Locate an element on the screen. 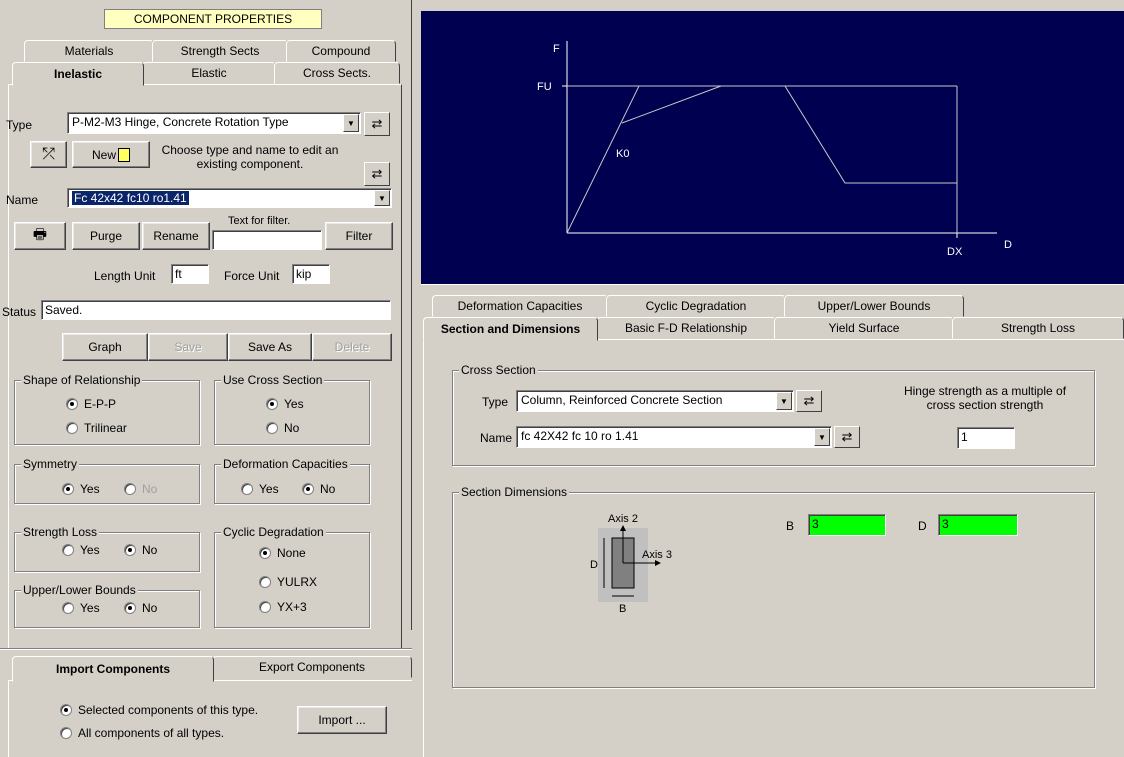 Image resolution: width=1124 pixels, height=757 pixels. b-field: 3 is located at coordinates (847, 525).